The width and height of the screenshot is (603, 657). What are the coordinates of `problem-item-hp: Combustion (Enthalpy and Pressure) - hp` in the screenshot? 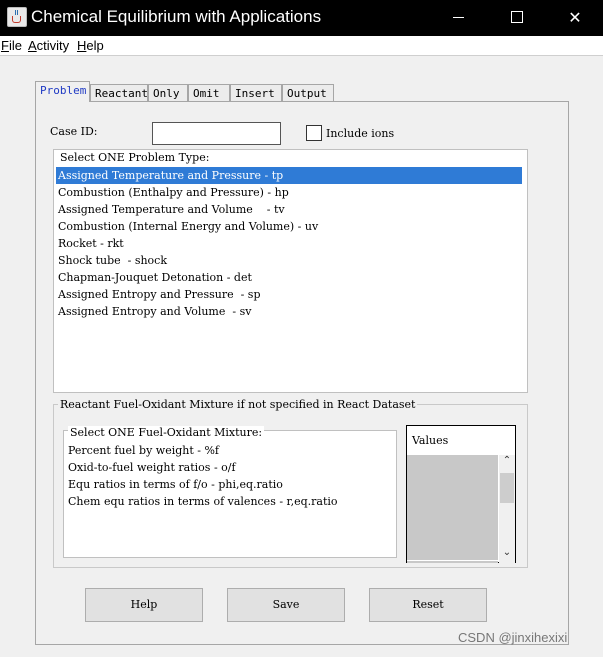 It's located at (172, 192).